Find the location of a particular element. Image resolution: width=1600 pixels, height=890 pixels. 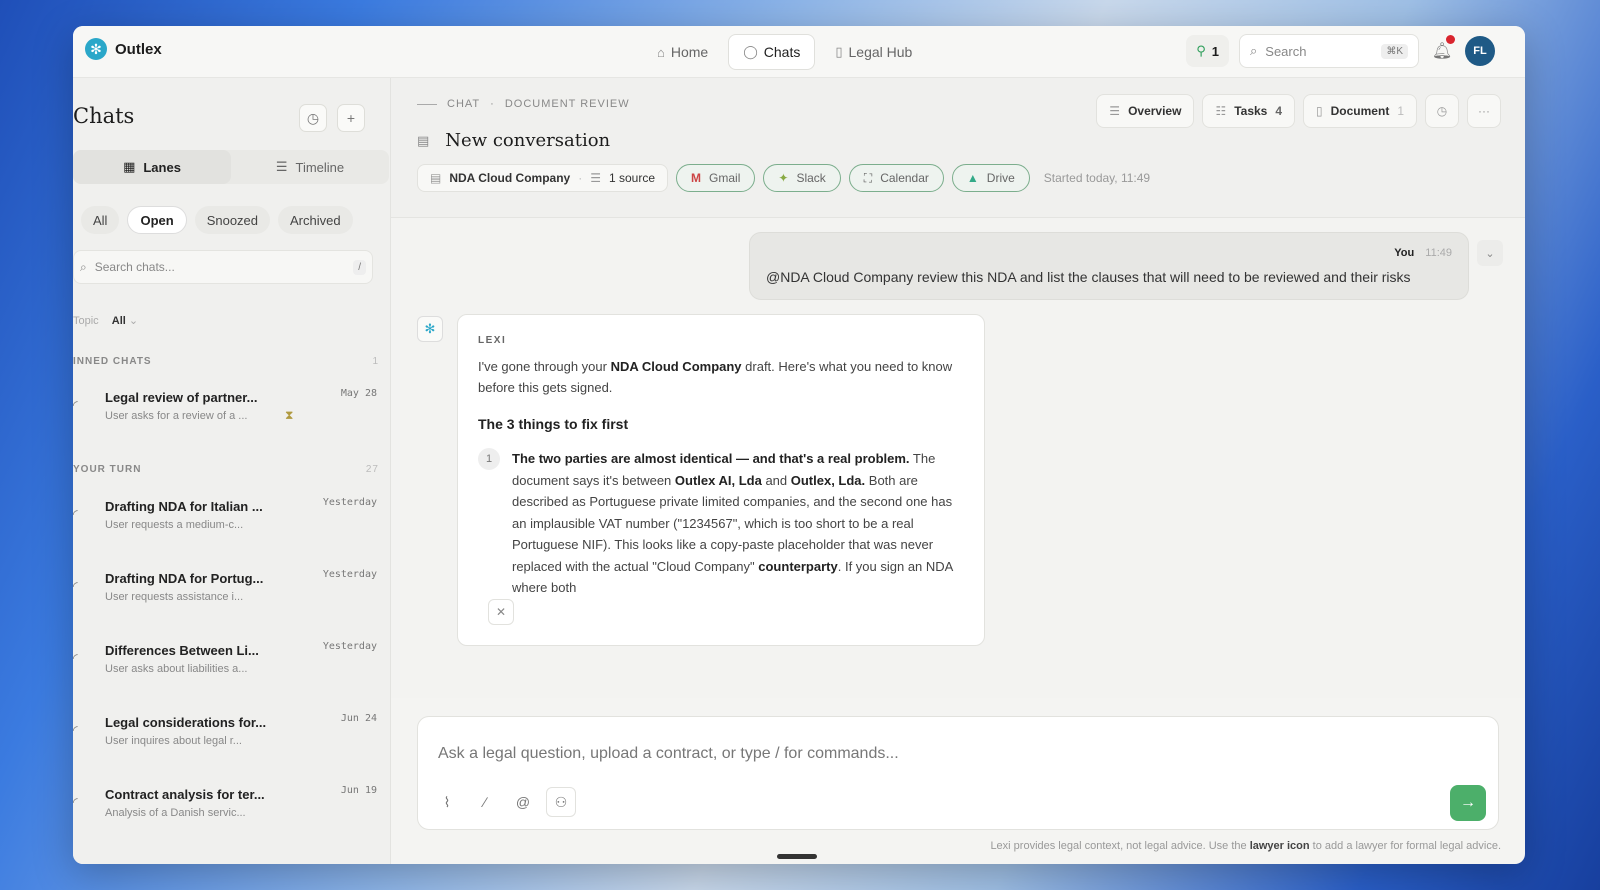

global-search: ⌕ Search ⌘K is located at coordinates (1329, 51).